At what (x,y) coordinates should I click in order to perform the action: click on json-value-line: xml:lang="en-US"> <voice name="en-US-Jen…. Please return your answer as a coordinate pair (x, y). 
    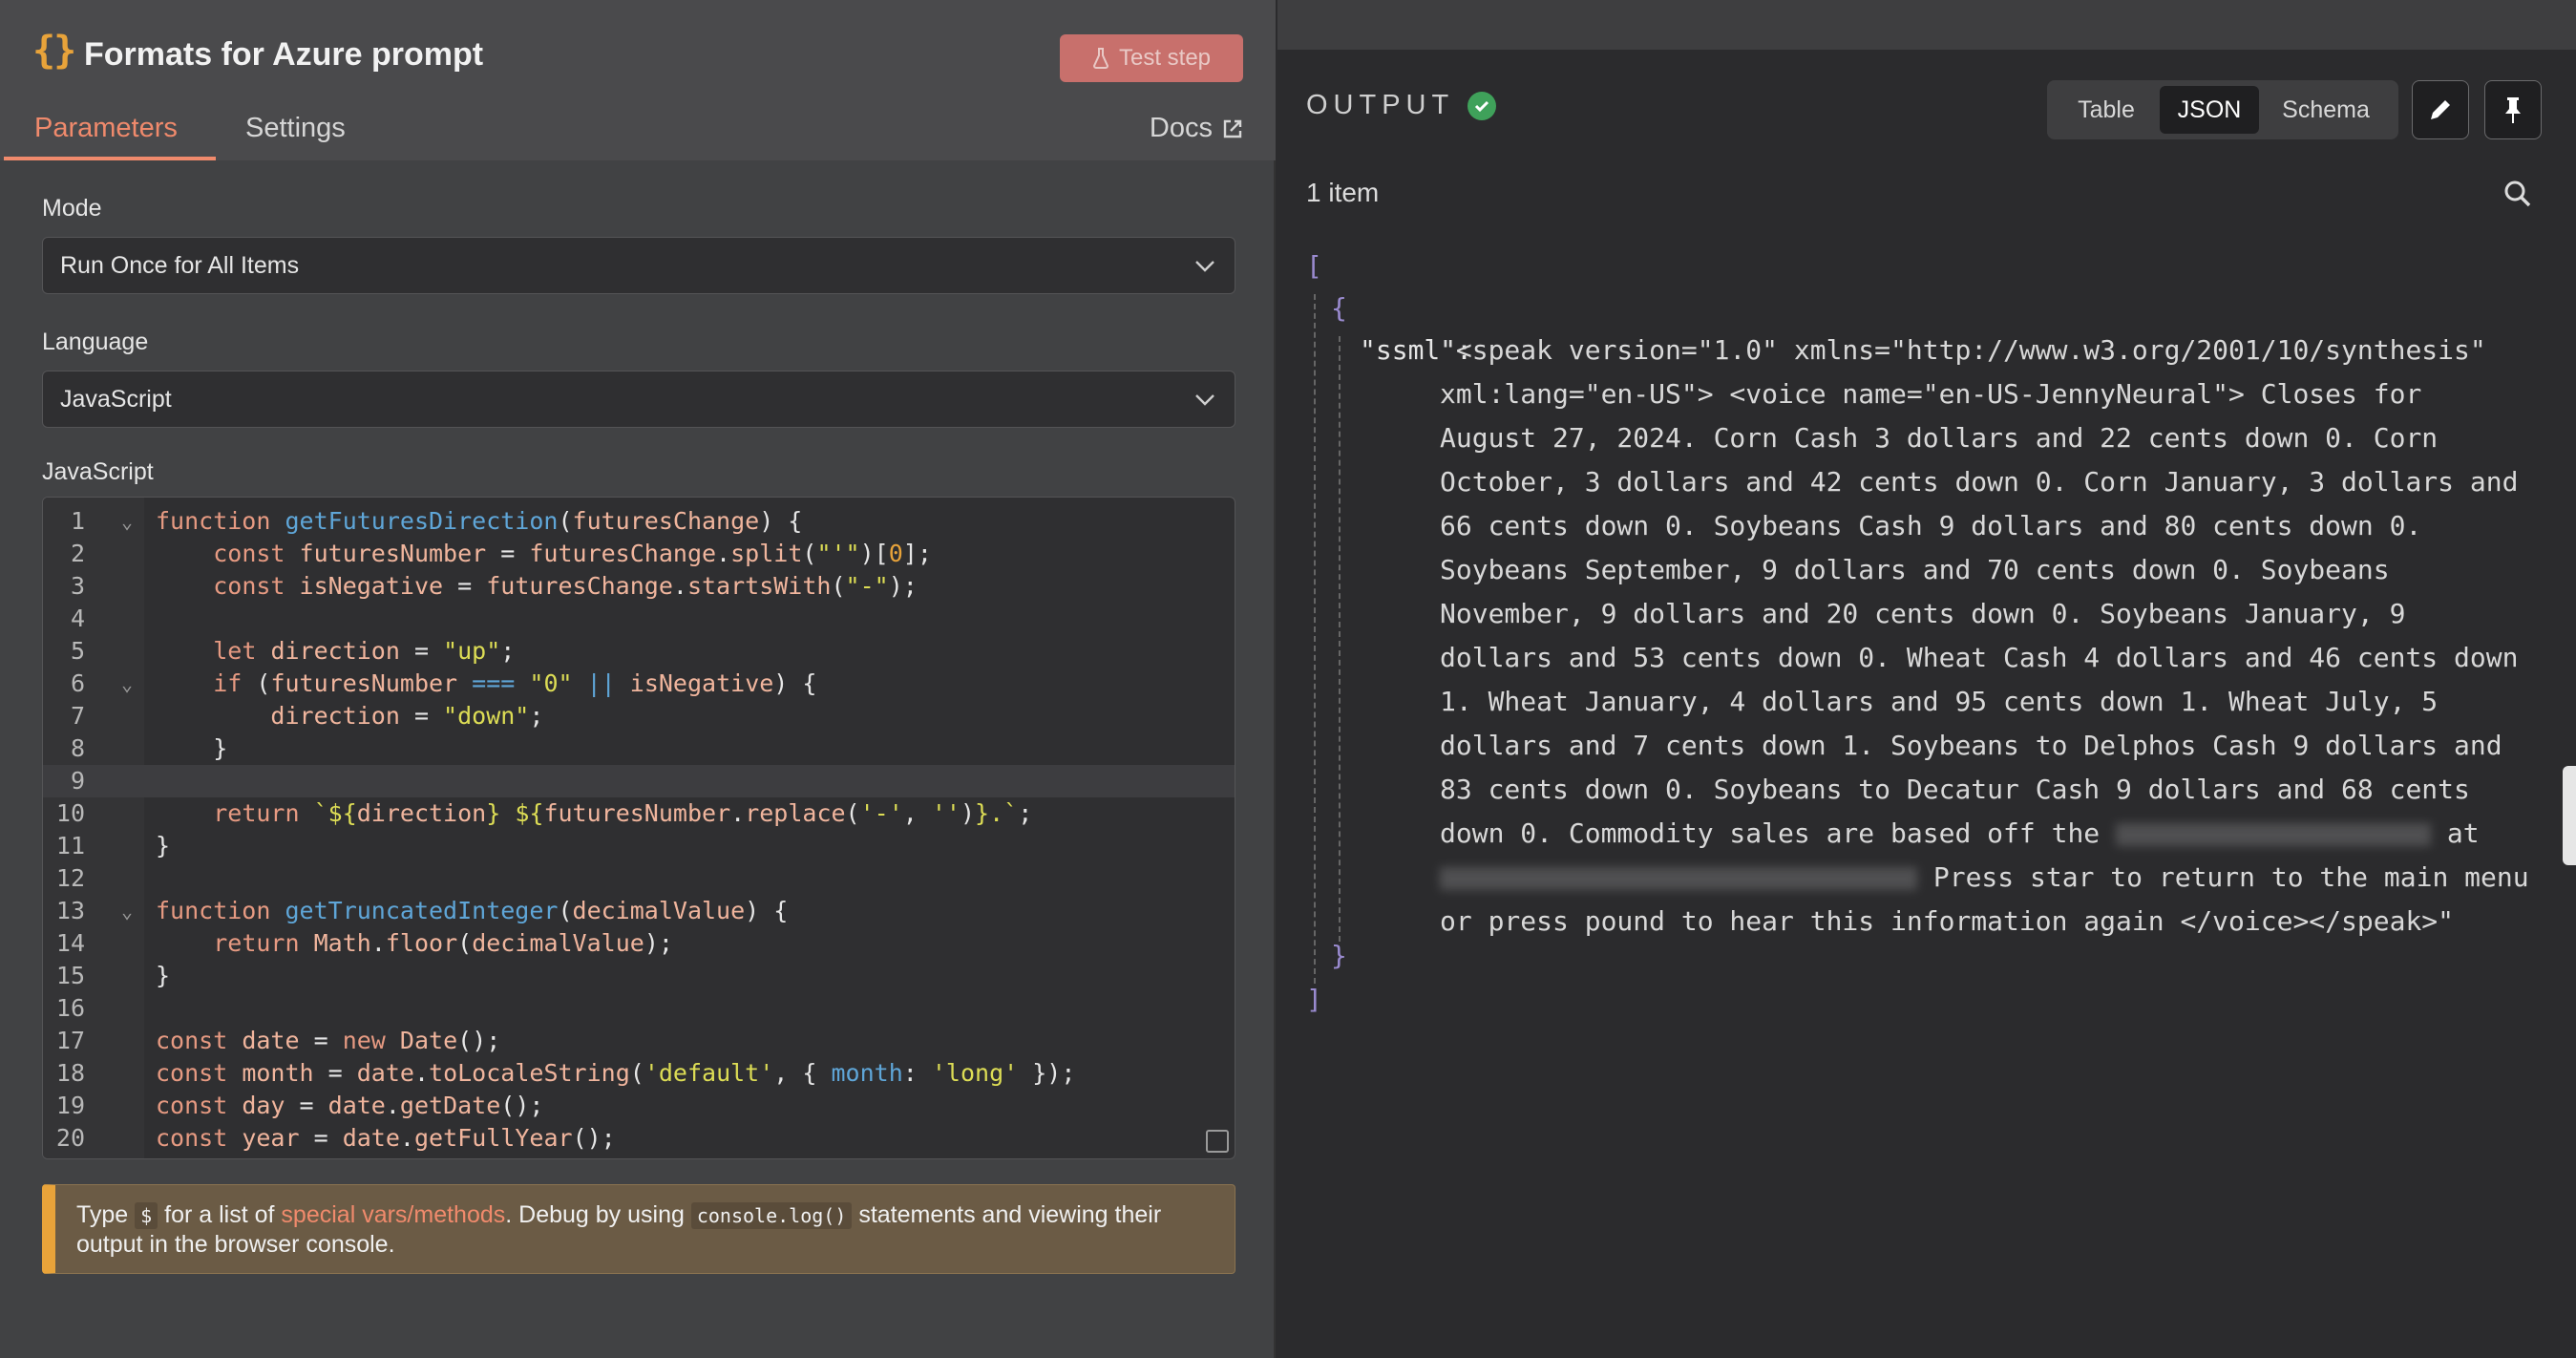
    Looking at the image, I should click on (1931, 394).